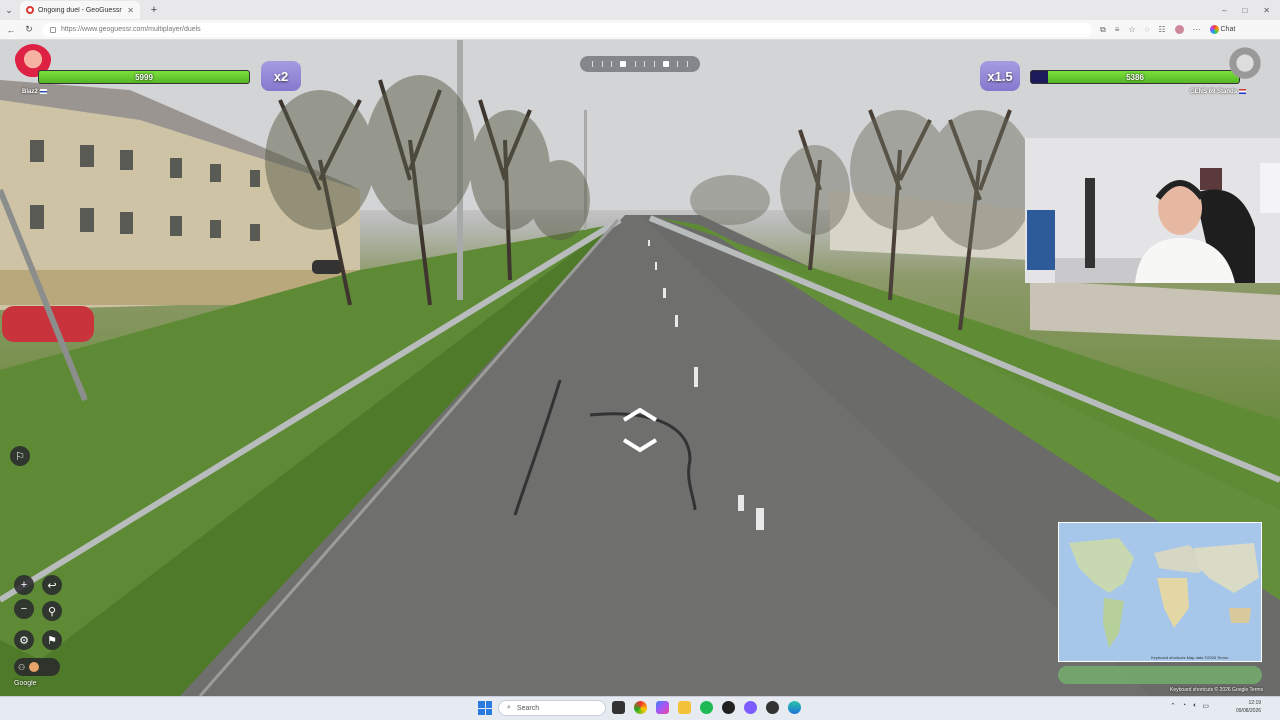 The height and width of the screenshot is (720, 1280). Describe the element at coordinates (1179, 29) in the screenshot. I see `profile-avatar` at that location.